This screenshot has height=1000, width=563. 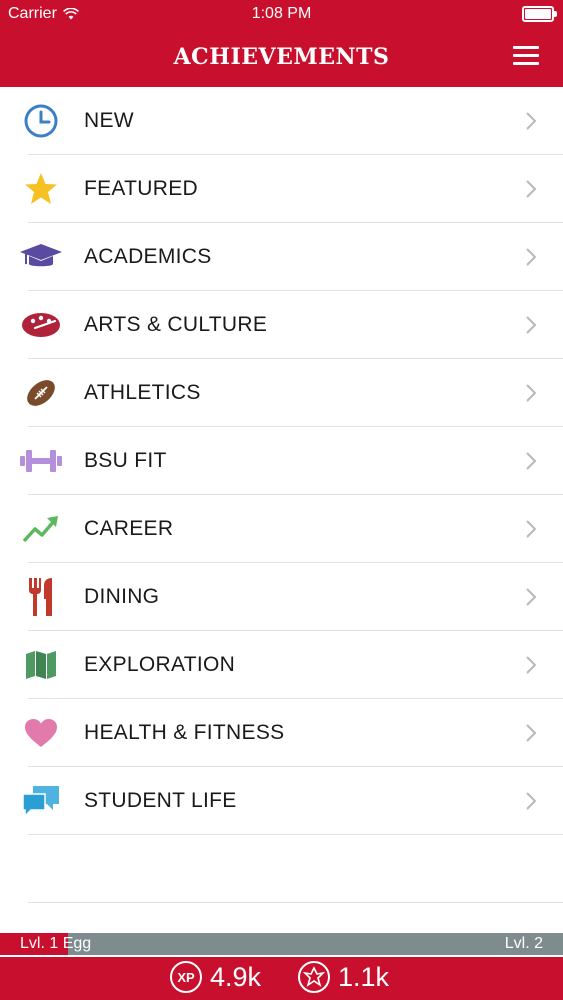 I want to click on category-label: ARTS & CULTURE, so click(x=176, y=324).